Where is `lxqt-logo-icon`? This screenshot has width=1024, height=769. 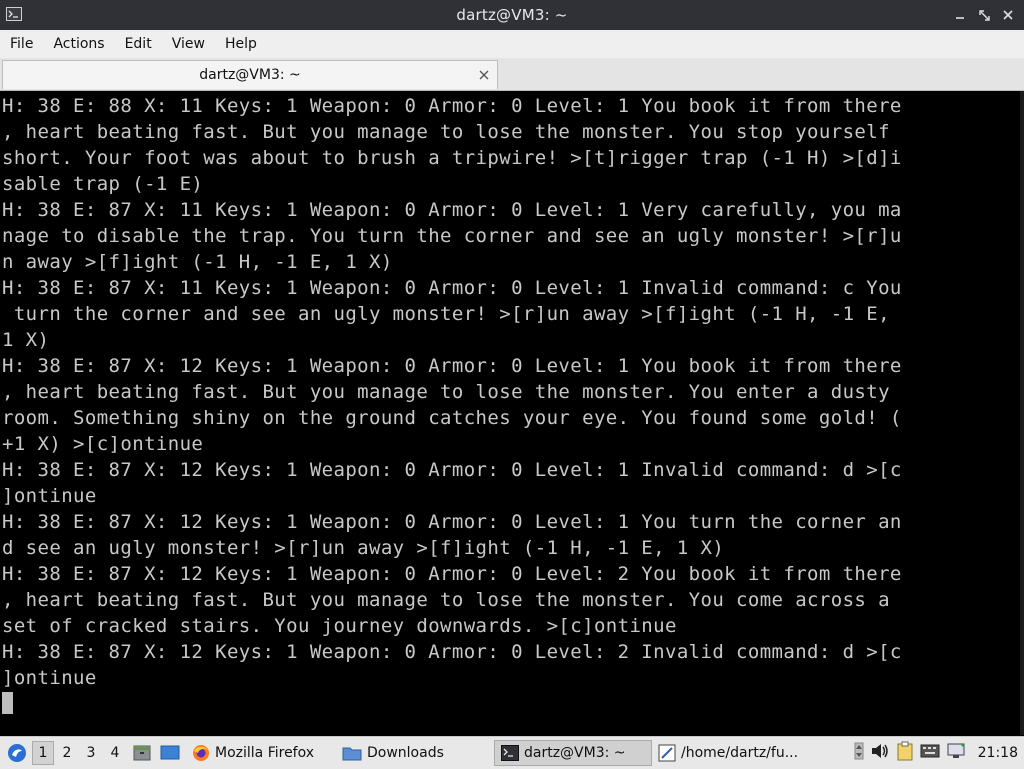
lxqt-logo-icon is located at coordinates (17, 753).